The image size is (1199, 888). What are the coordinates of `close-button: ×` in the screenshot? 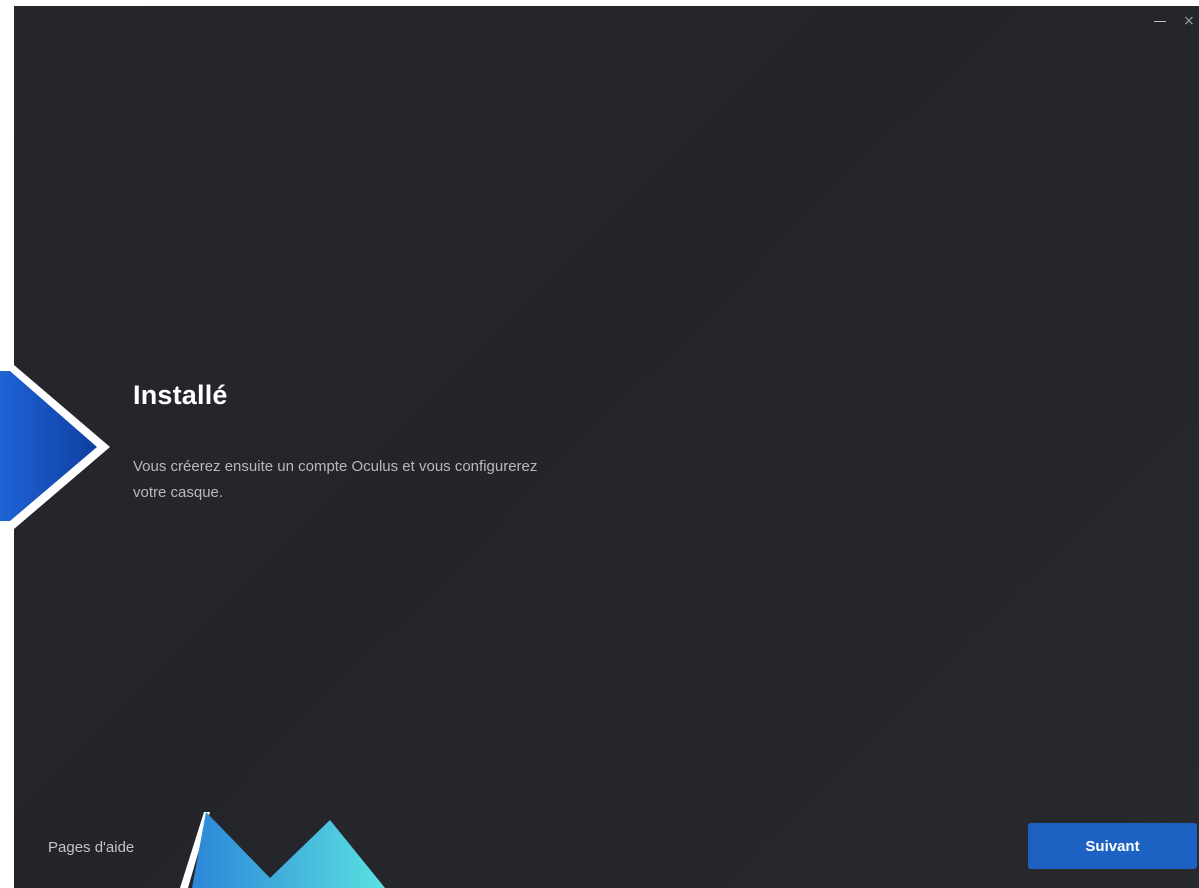 It's located at (1191, 21).